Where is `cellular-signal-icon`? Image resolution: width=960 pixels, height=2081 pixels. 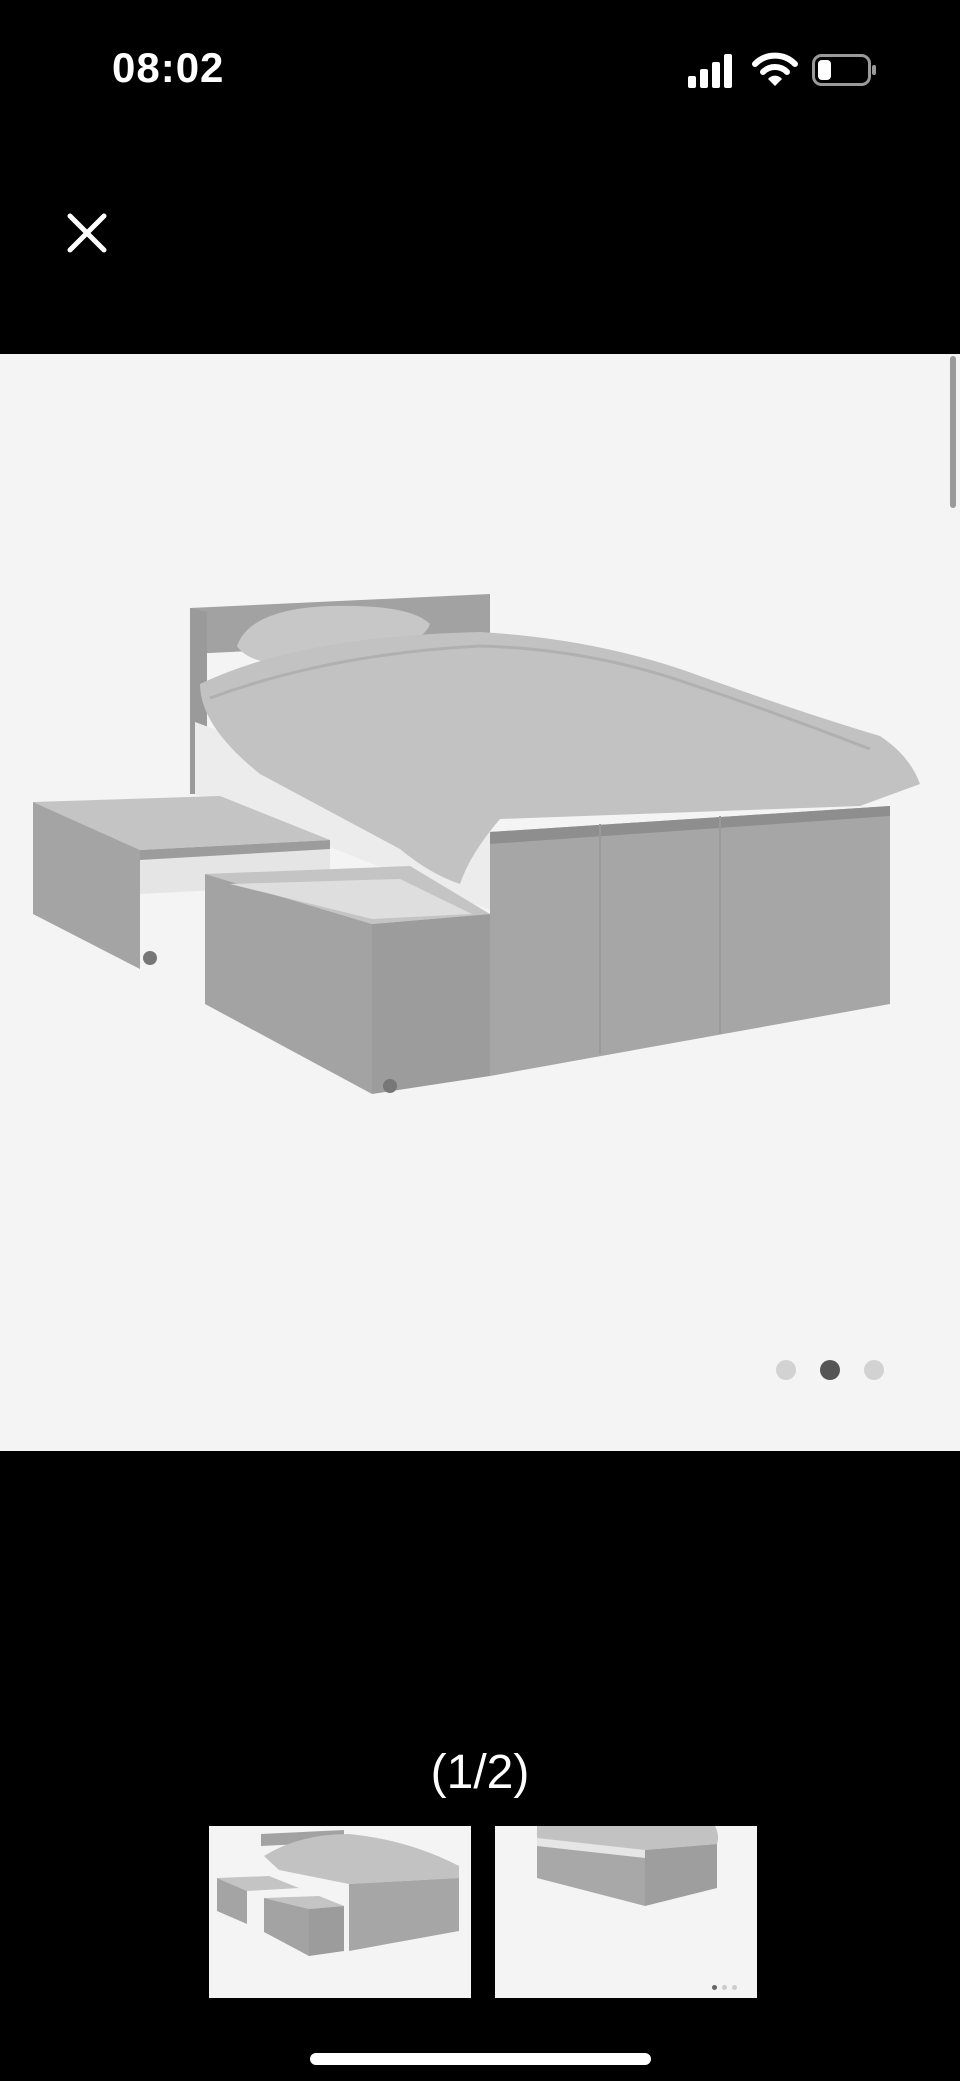 cellular-signal-icon is located at coordinates (710, 71).